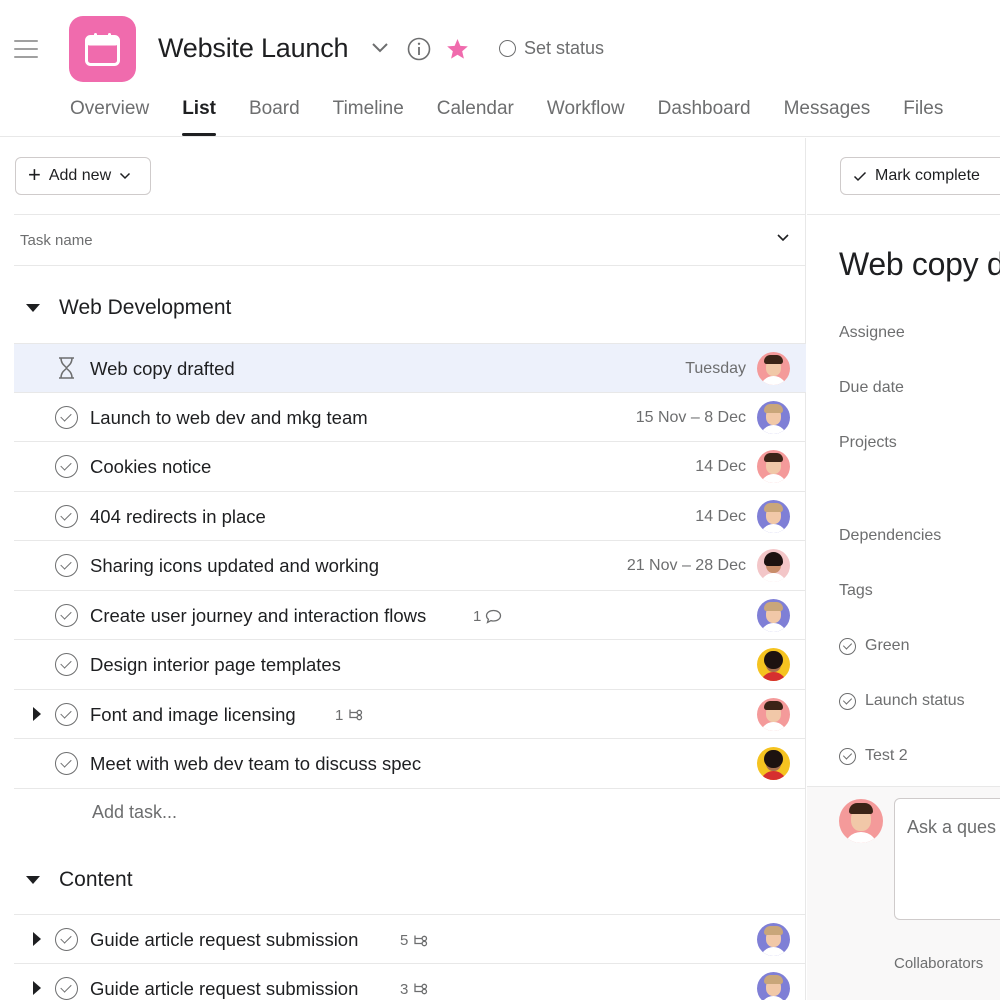 This screenshot has height=1000, width=1000. Describe the element at coordinates (923, 117) in the screenshot. I see `tab-files: Files` at that location.